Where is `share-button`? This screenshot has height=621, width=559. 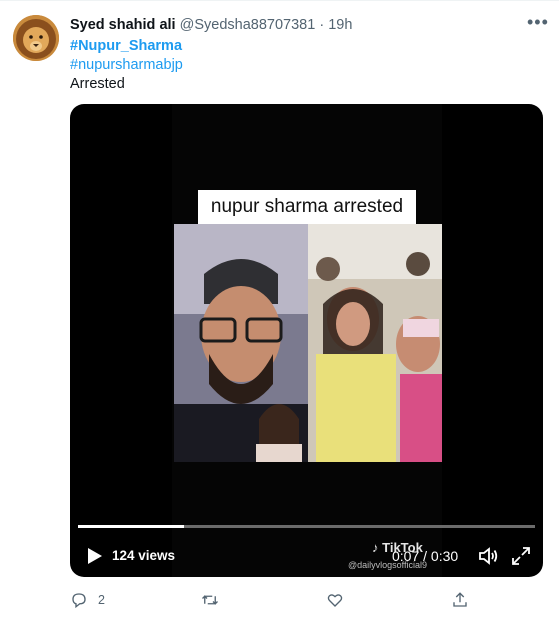
share-button is located at coordinates (460, 600).